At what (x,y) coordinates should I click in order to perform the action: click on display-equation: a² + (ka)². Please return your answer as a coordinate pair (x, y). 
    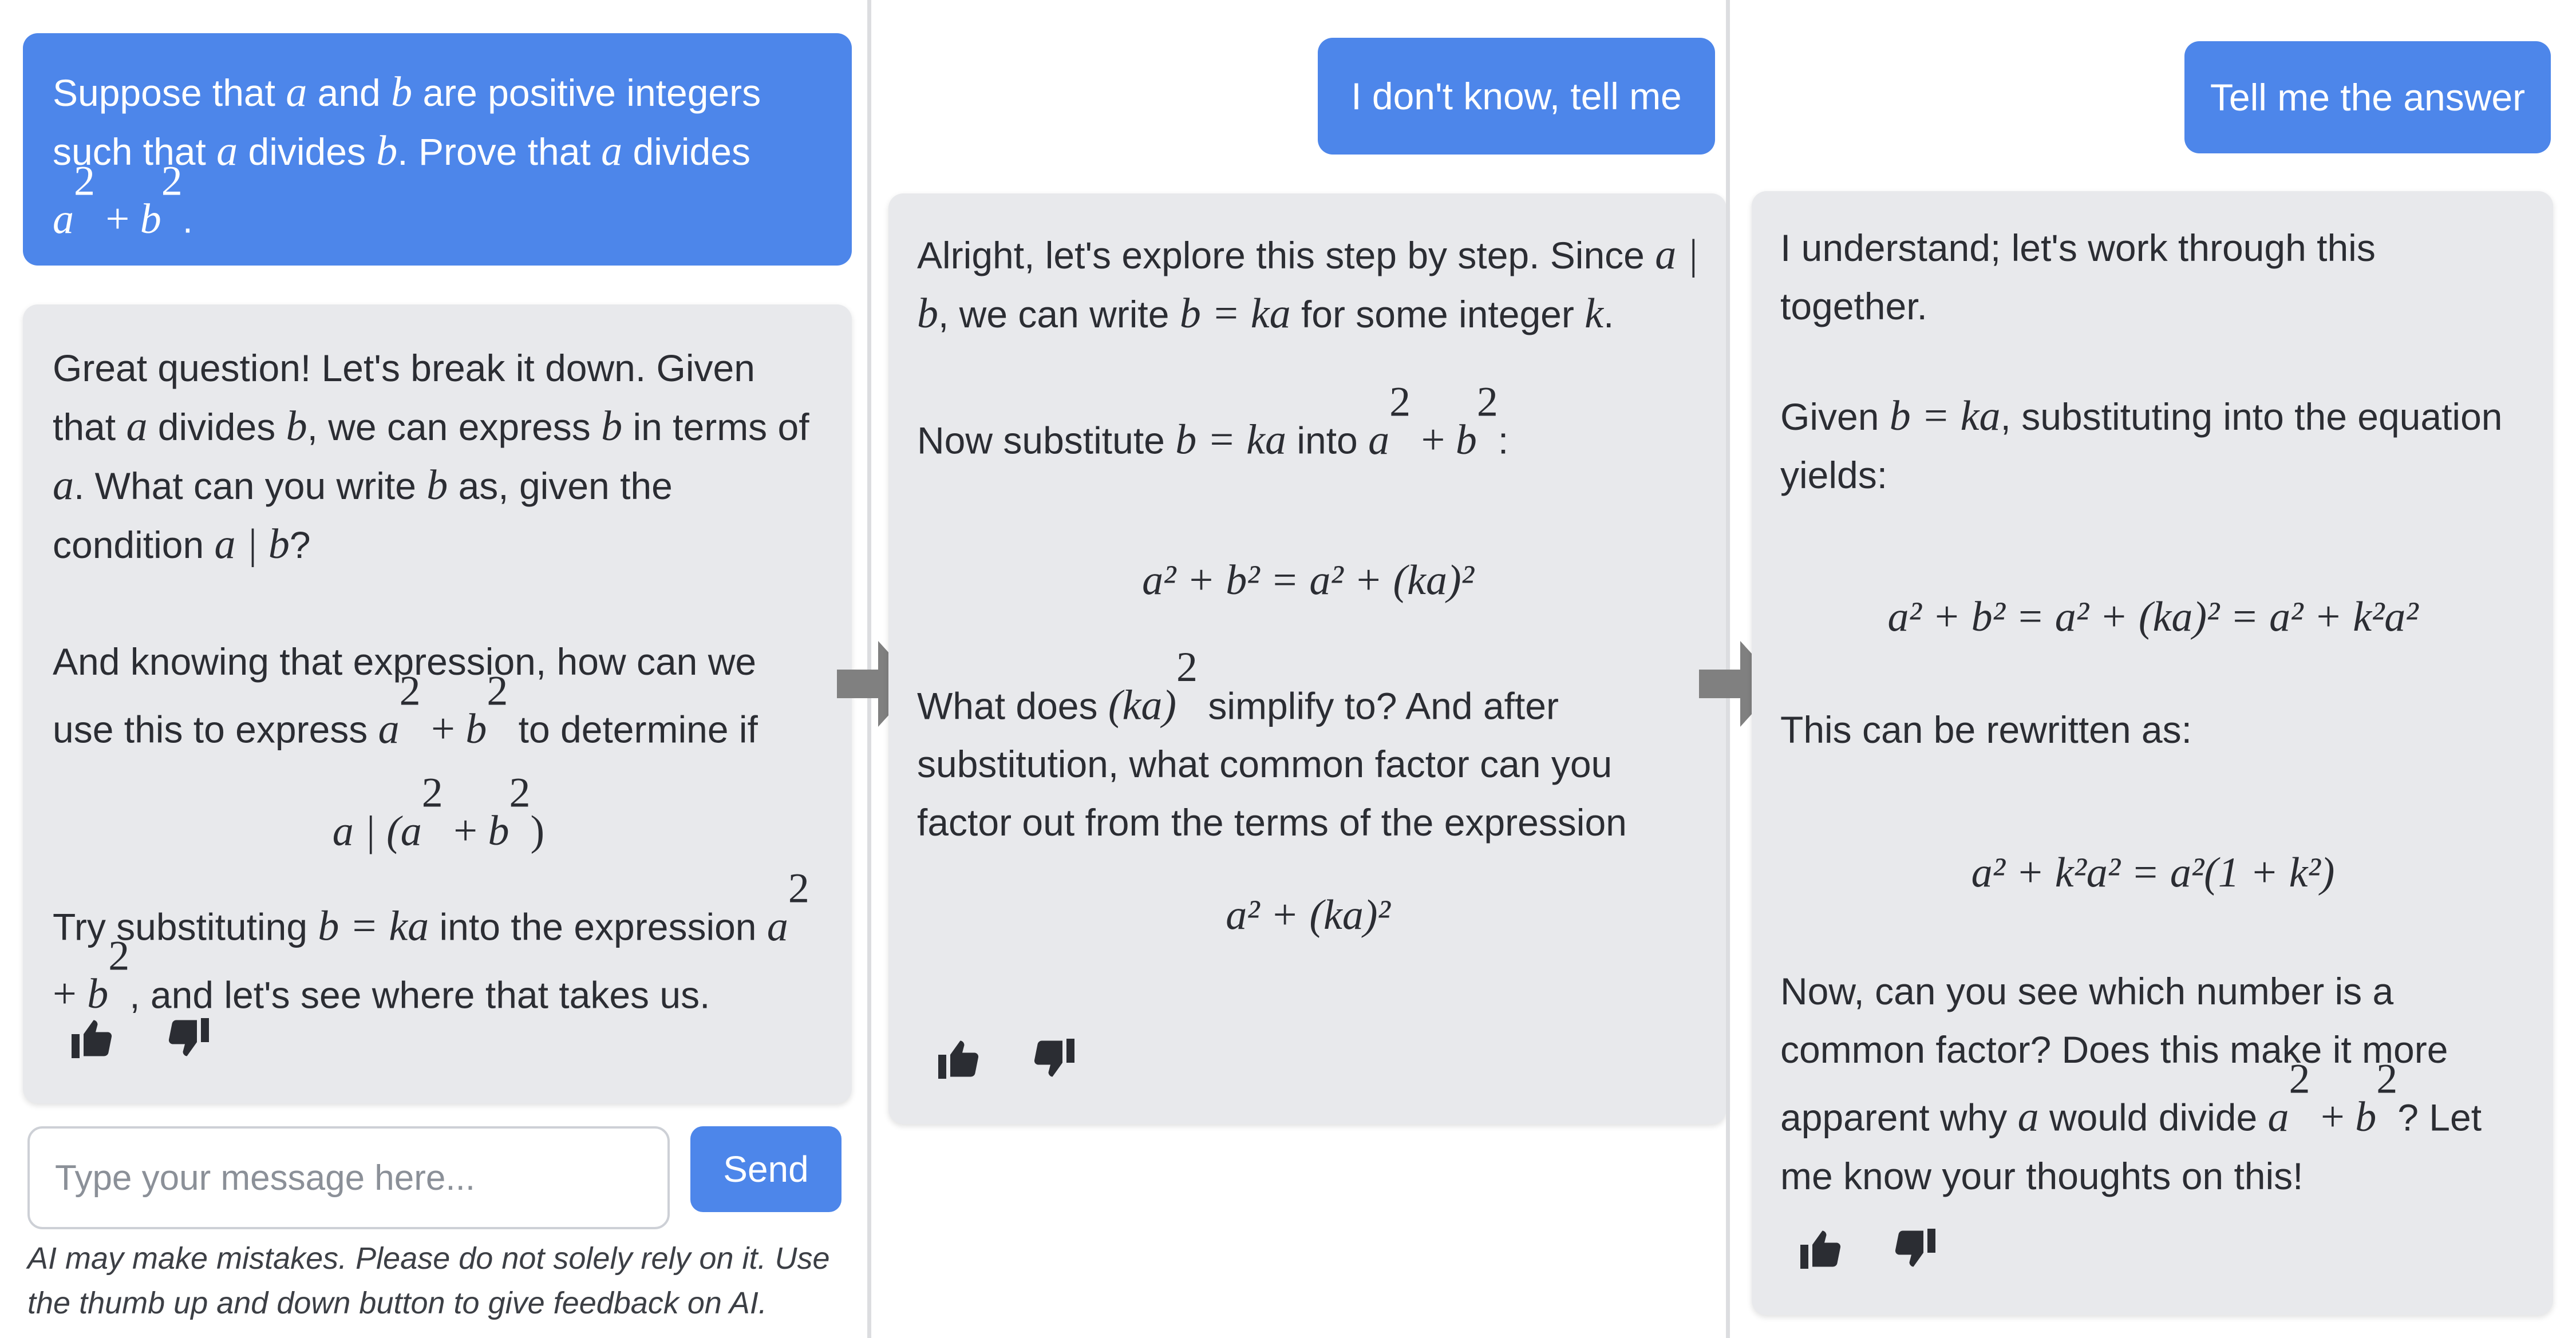
    Looking at the image, I should click on (1308, 916).